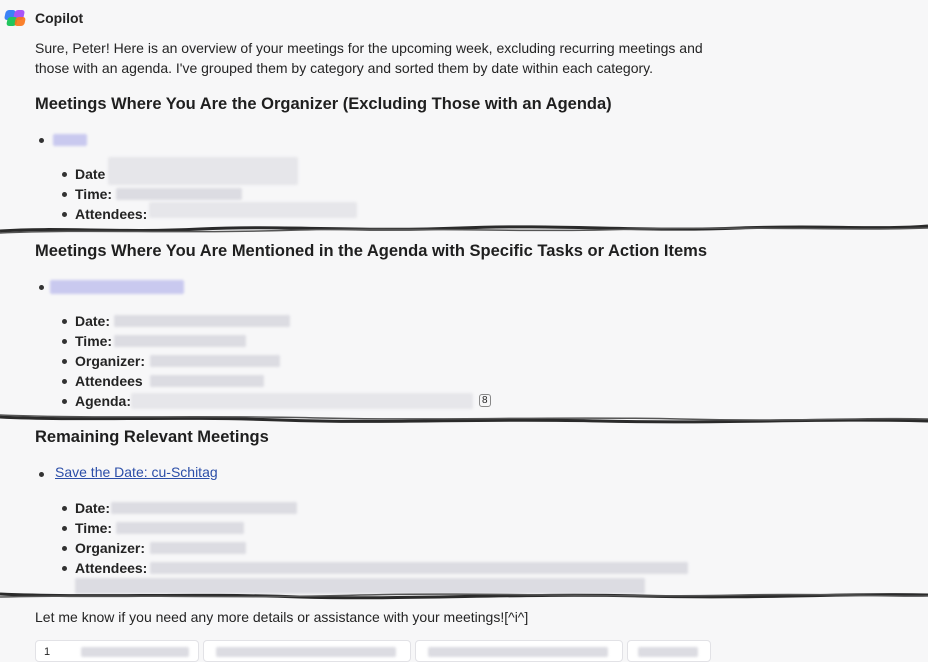  What do you see at coordinates (59, 18) in the screenshot?
I see `app-title: Copilot` at bounding box center [59, 18].